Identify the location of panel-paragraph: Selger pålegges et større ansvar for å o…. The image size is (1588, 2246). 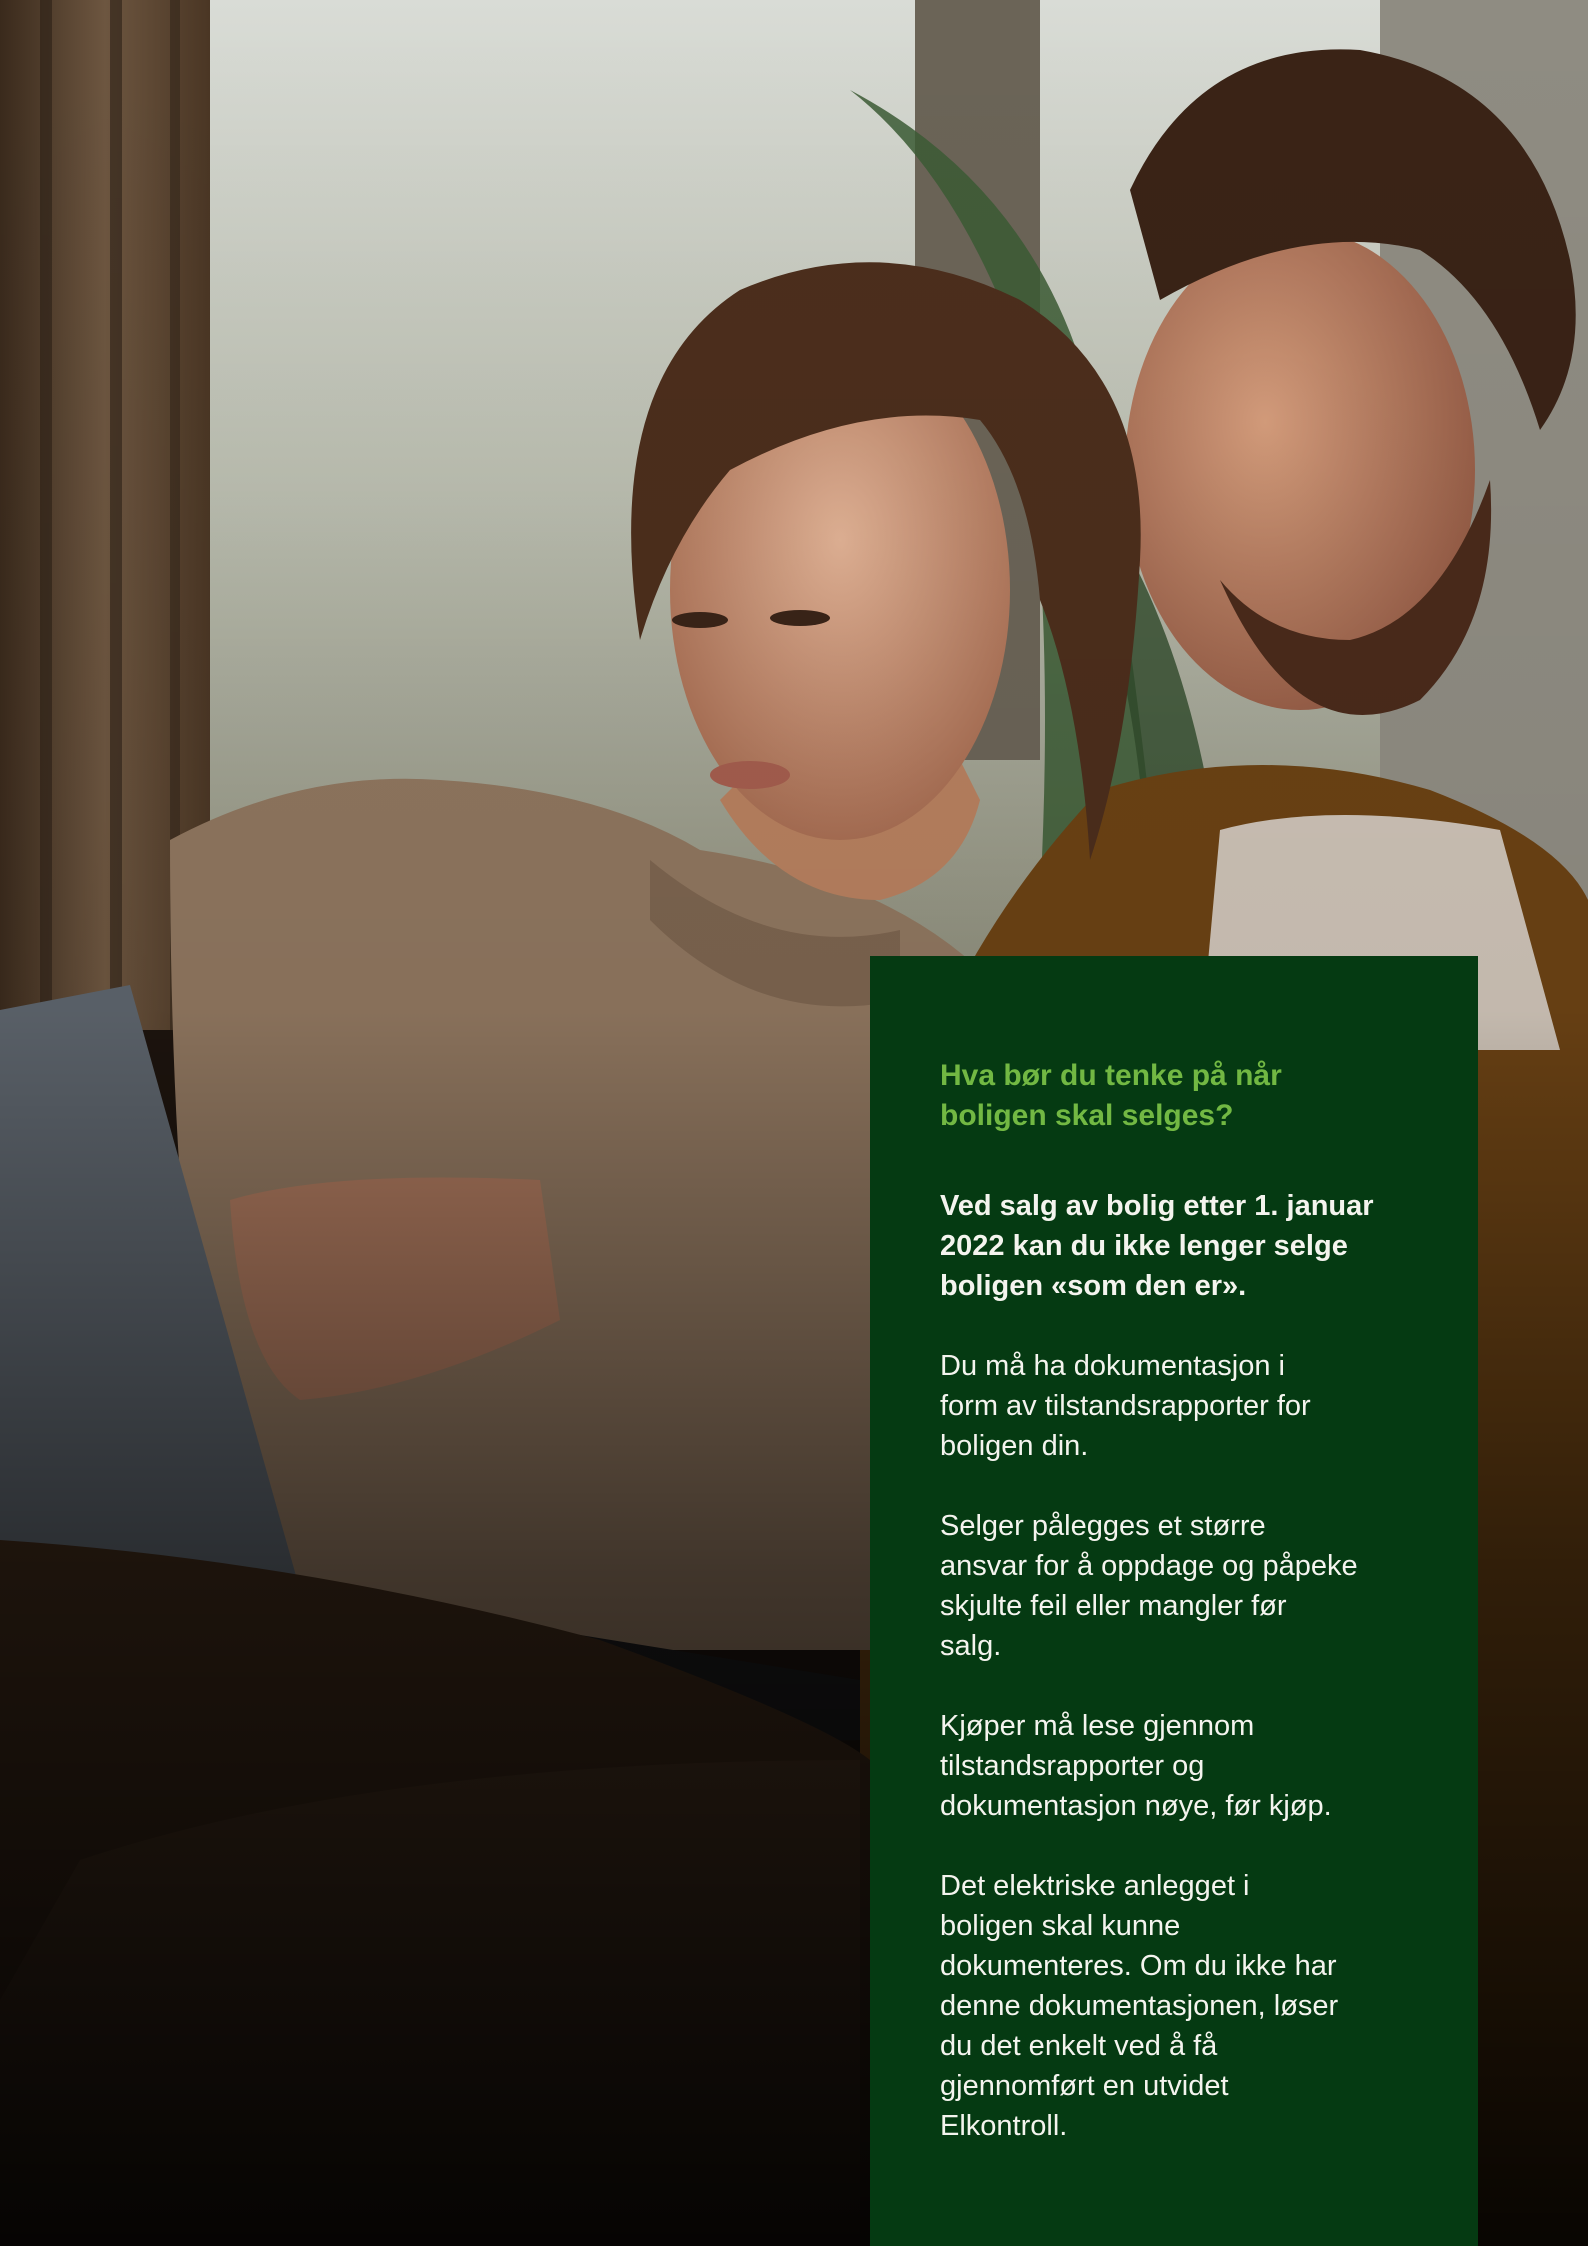
(1149, 1586).